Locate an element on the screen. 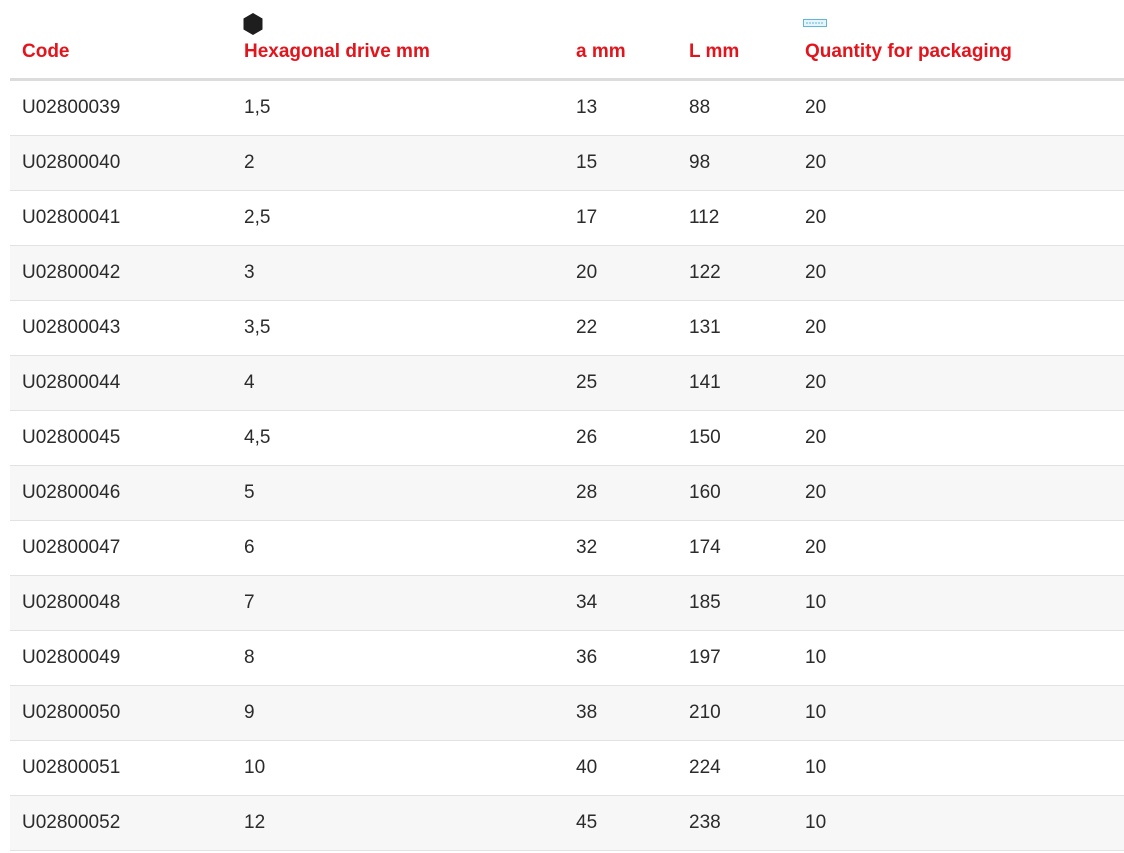 Image resolution: width=1124 pixels, height=853 pixels. cell-hex: 1,5 is located at coordinates (398, 107).